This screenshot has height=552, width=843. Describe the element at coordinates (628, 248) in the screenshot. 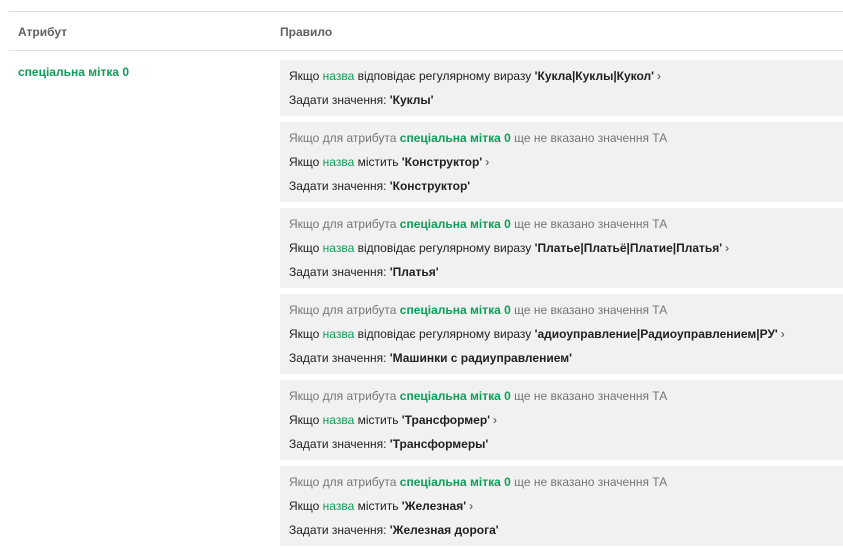

I see `condition-pattern: 'Платье|Платьё|Платие|Платья'` at that location.